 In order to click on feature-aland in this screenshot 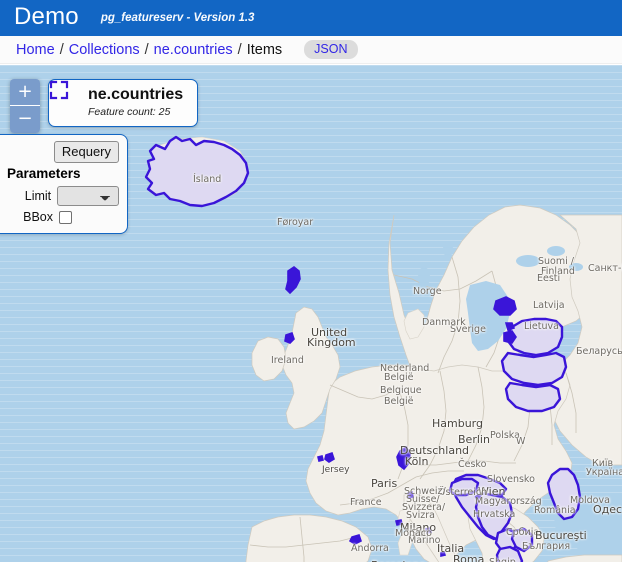, I will do `click(505, 306)`.